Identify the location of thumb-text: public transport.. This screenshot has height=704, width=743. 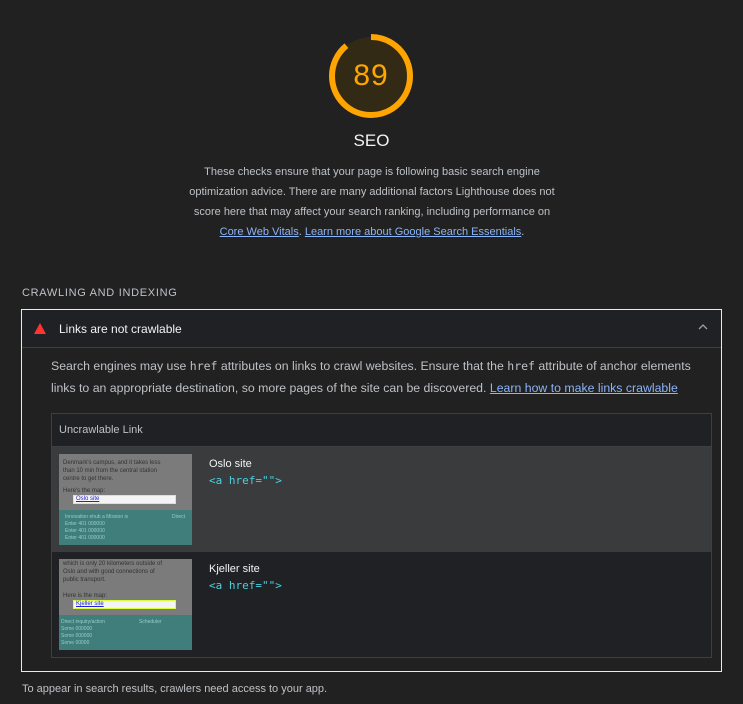
(84, 580).